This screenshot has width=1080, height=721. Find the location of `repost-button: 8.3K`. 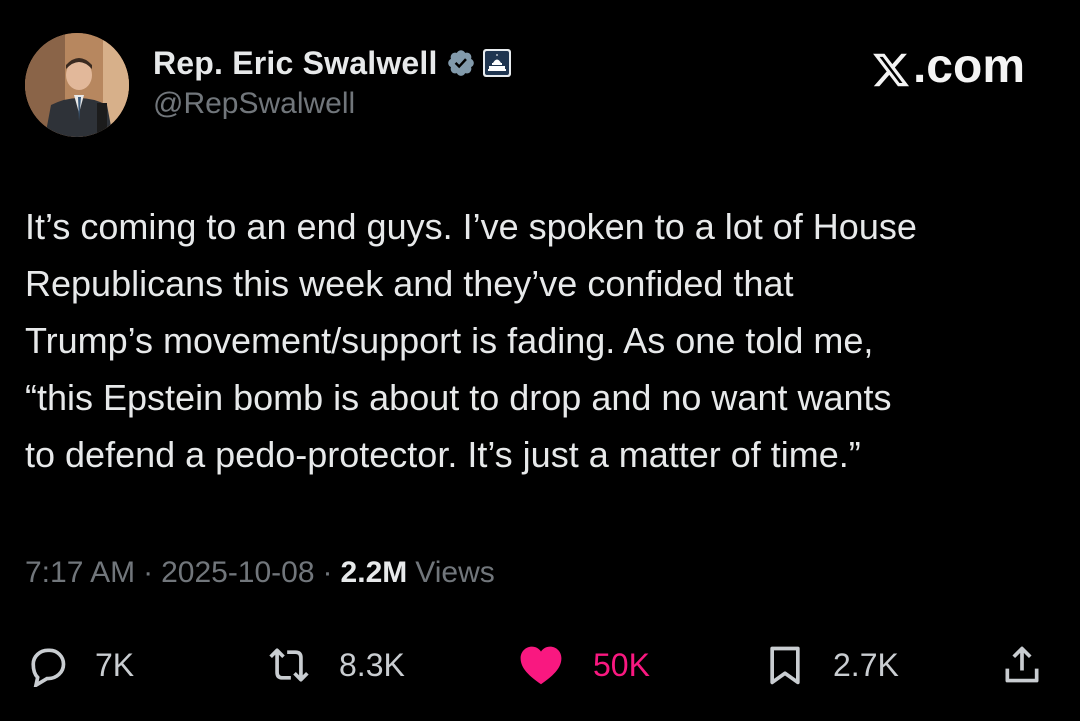

repost-button: 8.3K is located at coordinates (335, 665).